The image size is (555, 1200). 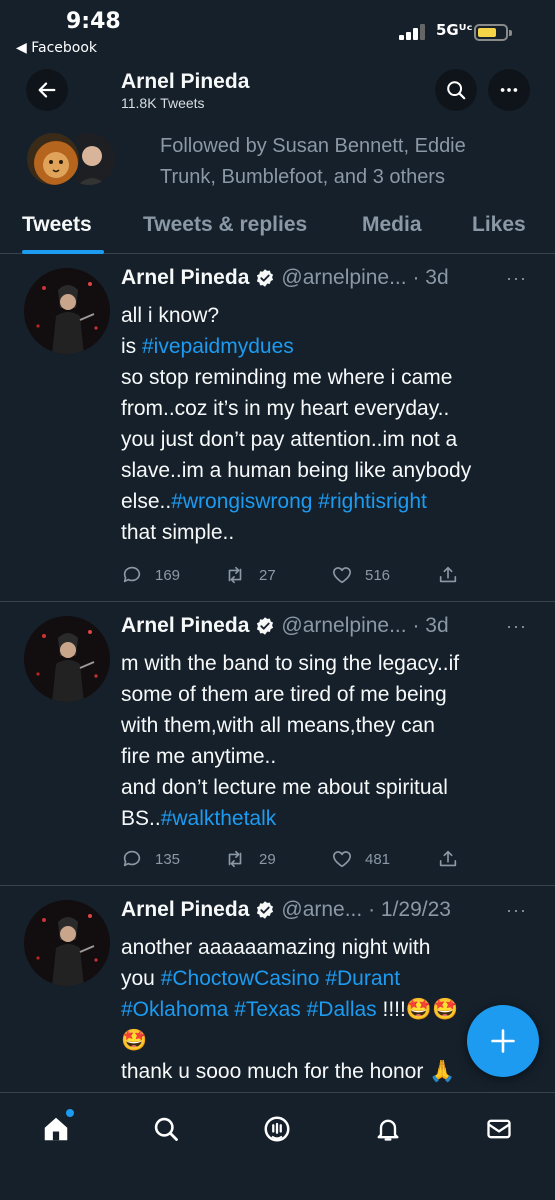 What do you see at coordinates (342, 859) in the screenshot?
I see `heart-icon` at bounding box center [342, 859].